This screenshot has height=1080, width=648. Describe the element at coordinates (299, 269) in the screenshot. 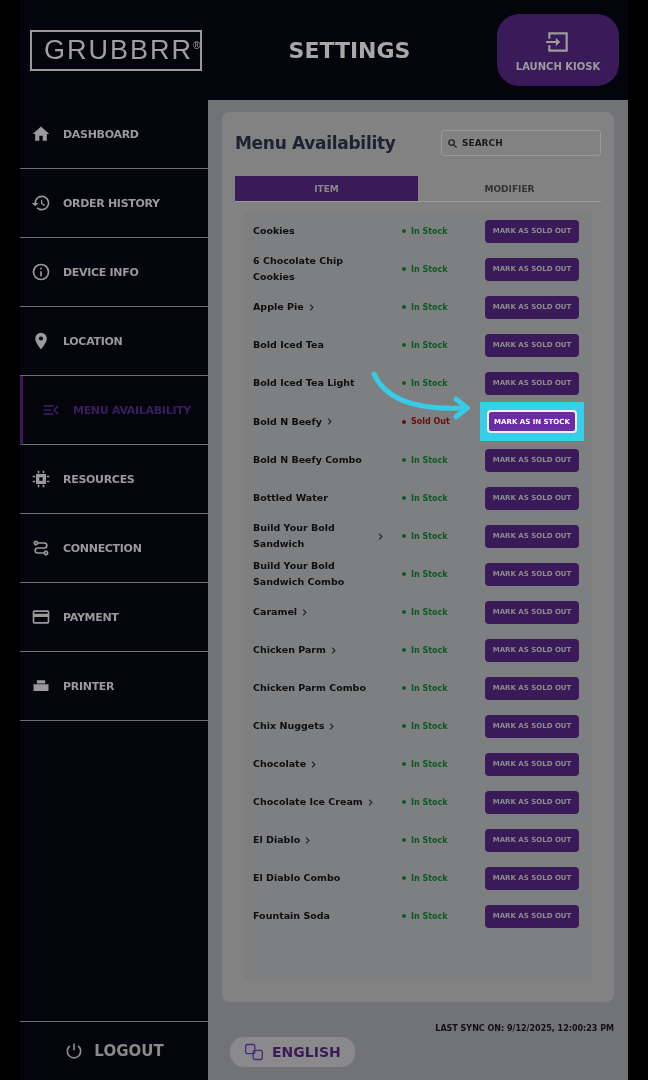

I see `item-name: 6 Chocolate Chip Cookies` at that location.